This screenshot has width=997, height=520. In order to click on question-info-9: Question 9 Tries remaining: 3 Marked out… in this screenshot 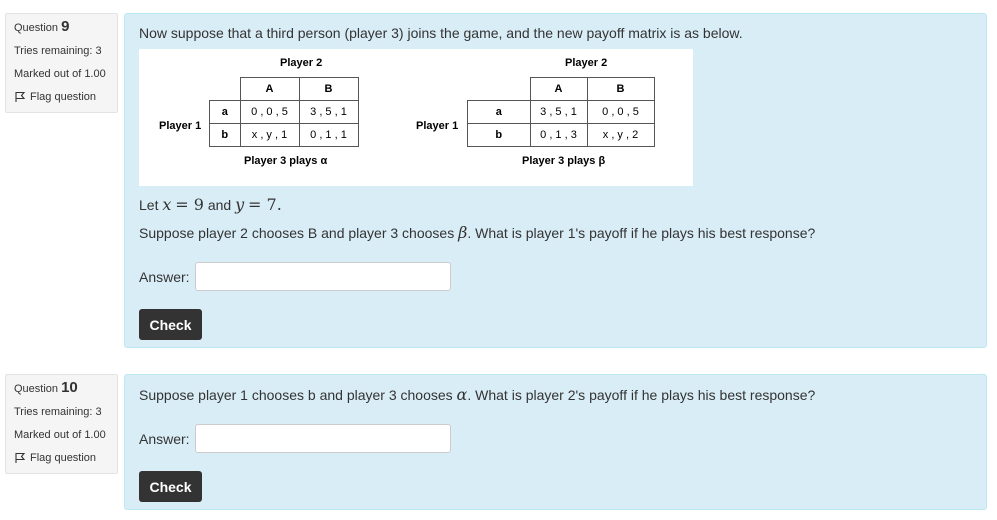, I will do `click(61, 63)`.